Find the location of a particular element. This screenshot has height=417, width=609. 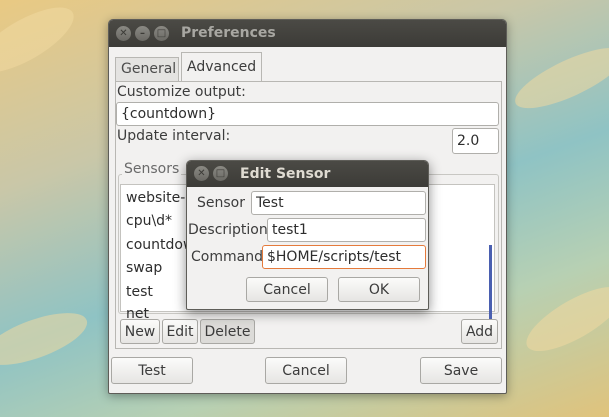

list-item: cpu\d* is located at coordinates (149, 221).